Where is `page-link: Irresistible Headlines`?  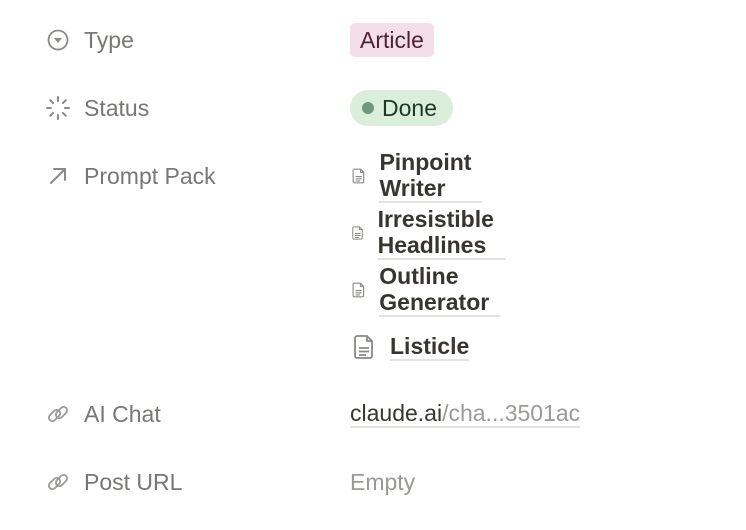 page-link: Irresistible Headlines is located at coordinates (428, 233).